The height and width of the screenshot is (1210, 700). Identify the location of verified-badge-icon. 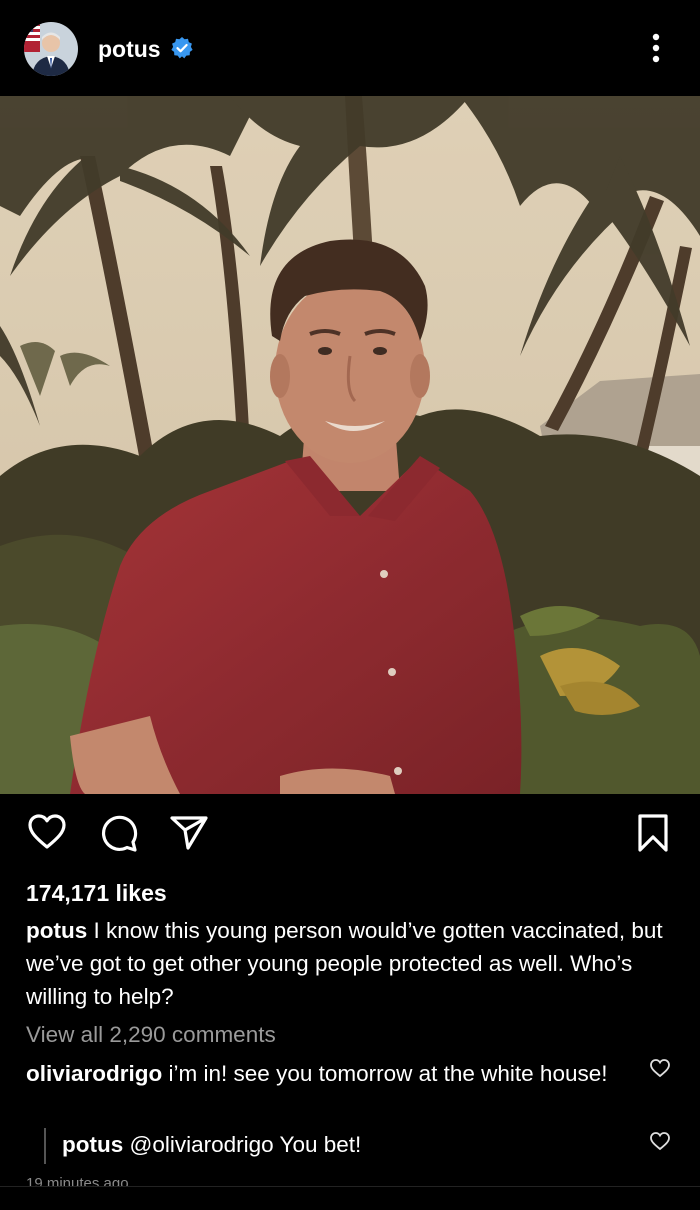
(182, 48).